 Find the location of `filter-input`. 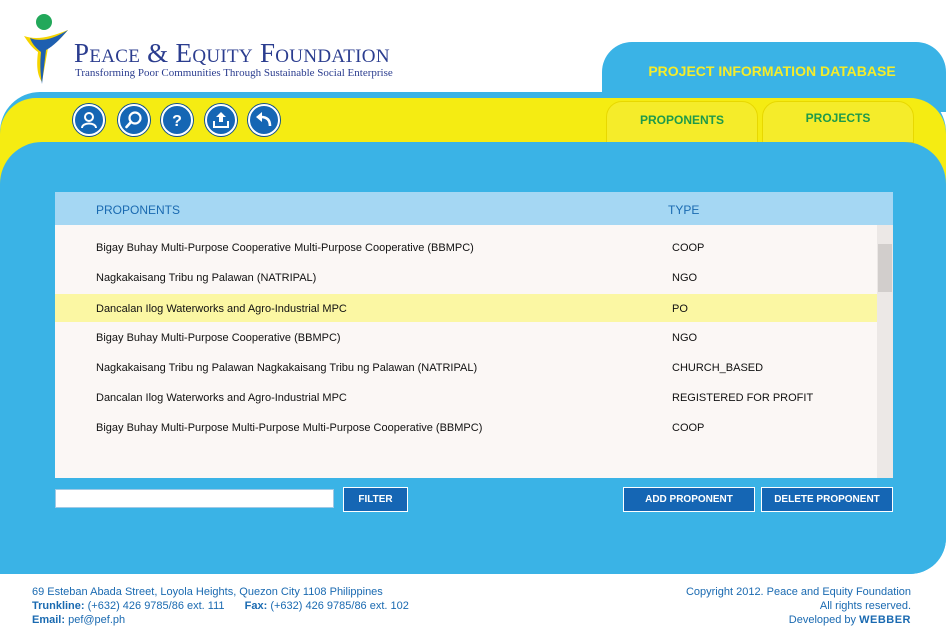

filter-input is located at coordinates (194, 498).